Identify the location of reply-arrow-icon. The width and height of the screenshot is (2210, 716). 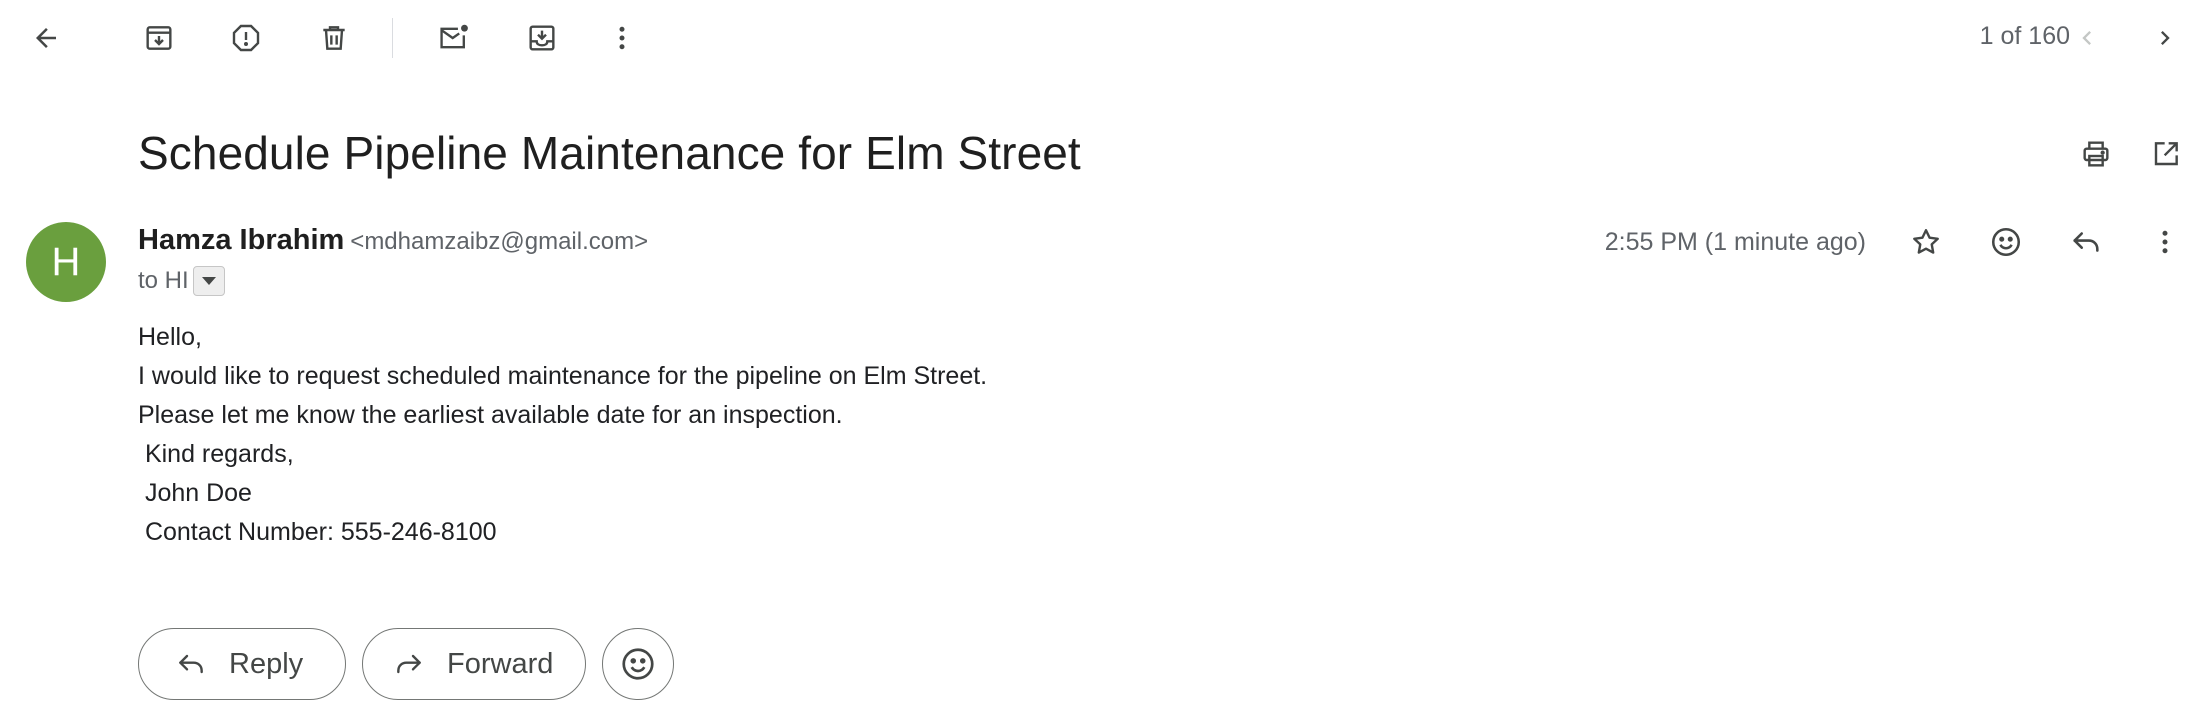
(191, 664).